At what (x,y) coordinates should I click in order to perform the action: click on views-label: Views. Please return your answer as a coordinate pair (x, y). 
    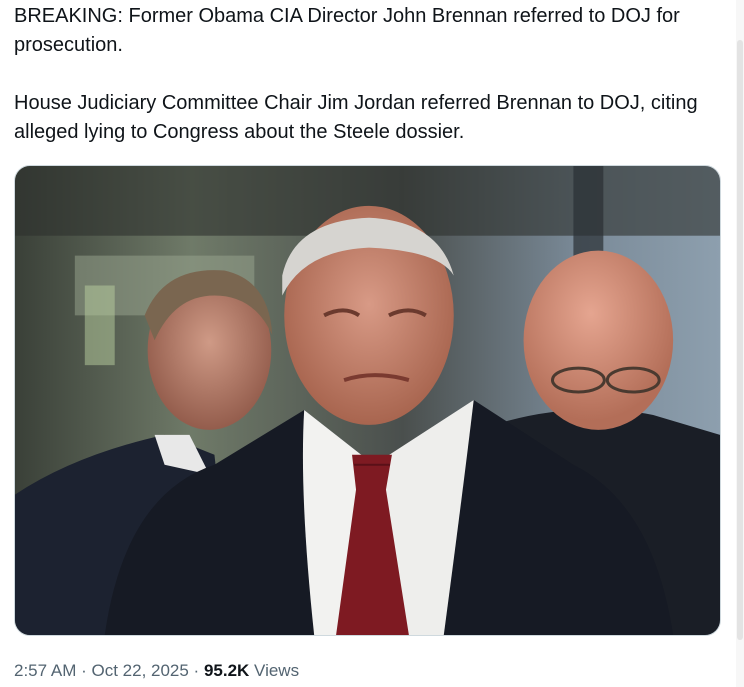
    Looking at the image, I should click on (274, 670).